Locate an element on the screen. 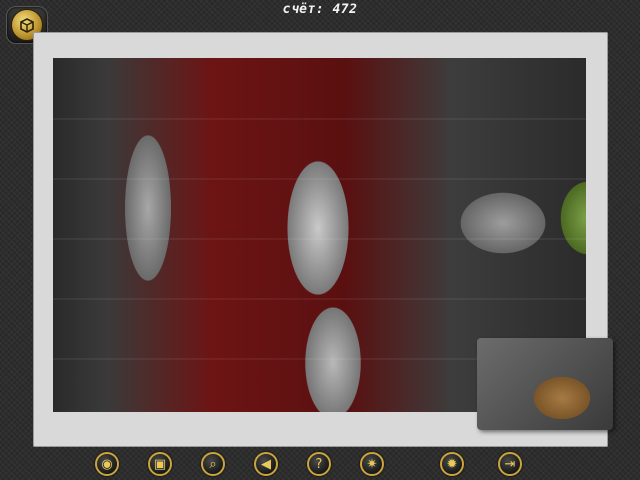 This screenshot has height=480, width=640. toolbar-button-back: ◀ is located at coordinates (266, 464).